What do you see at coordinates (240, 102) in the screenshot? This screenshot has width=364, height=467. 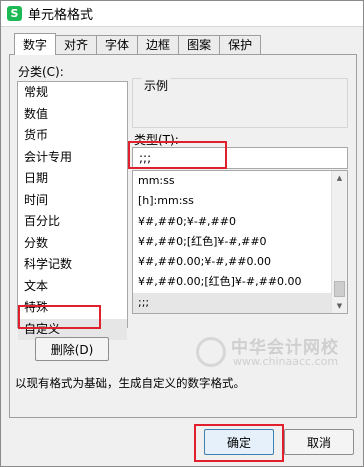 I see `sample-group: 示例` at bounding box center [240, 102].